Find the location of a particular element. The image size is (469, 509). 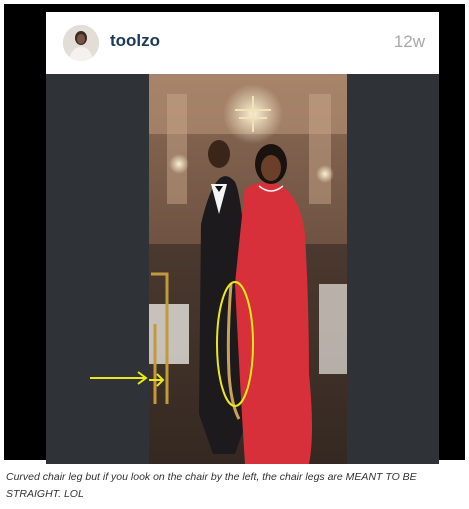

post-header: toolzo 12w is located at coordinates (242, 43).